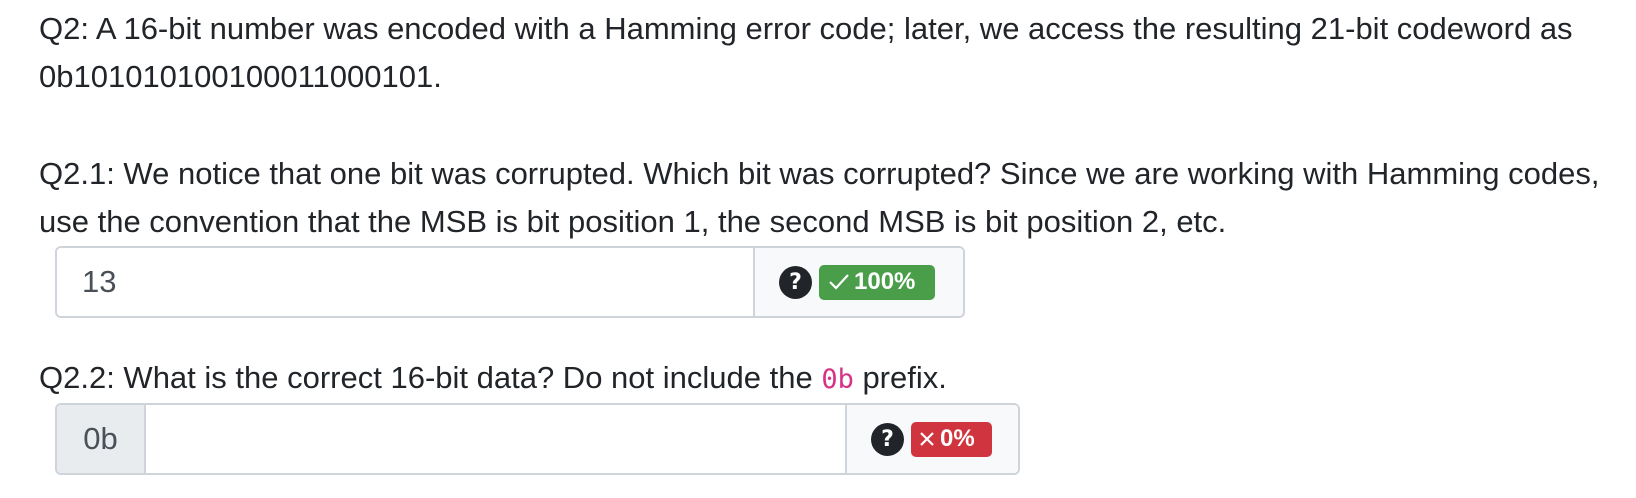 The image size is (1636, 498). I want to click on question-q2-2-text-after: prefix., so click(900, 377).